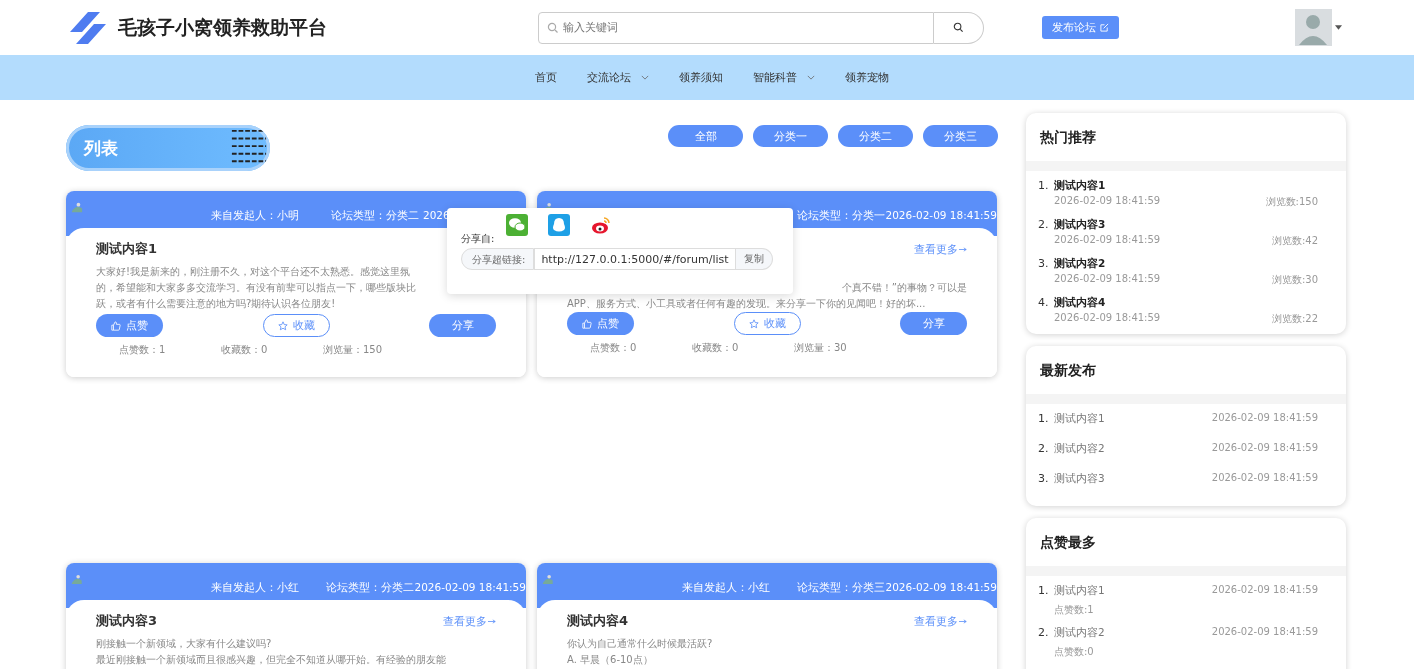 This screenshot has width=1414, height=669. What do you see at coordinates (811, 77) in the screenshot?
I see `chevron-down-icon` at bounding box center [811, 77].